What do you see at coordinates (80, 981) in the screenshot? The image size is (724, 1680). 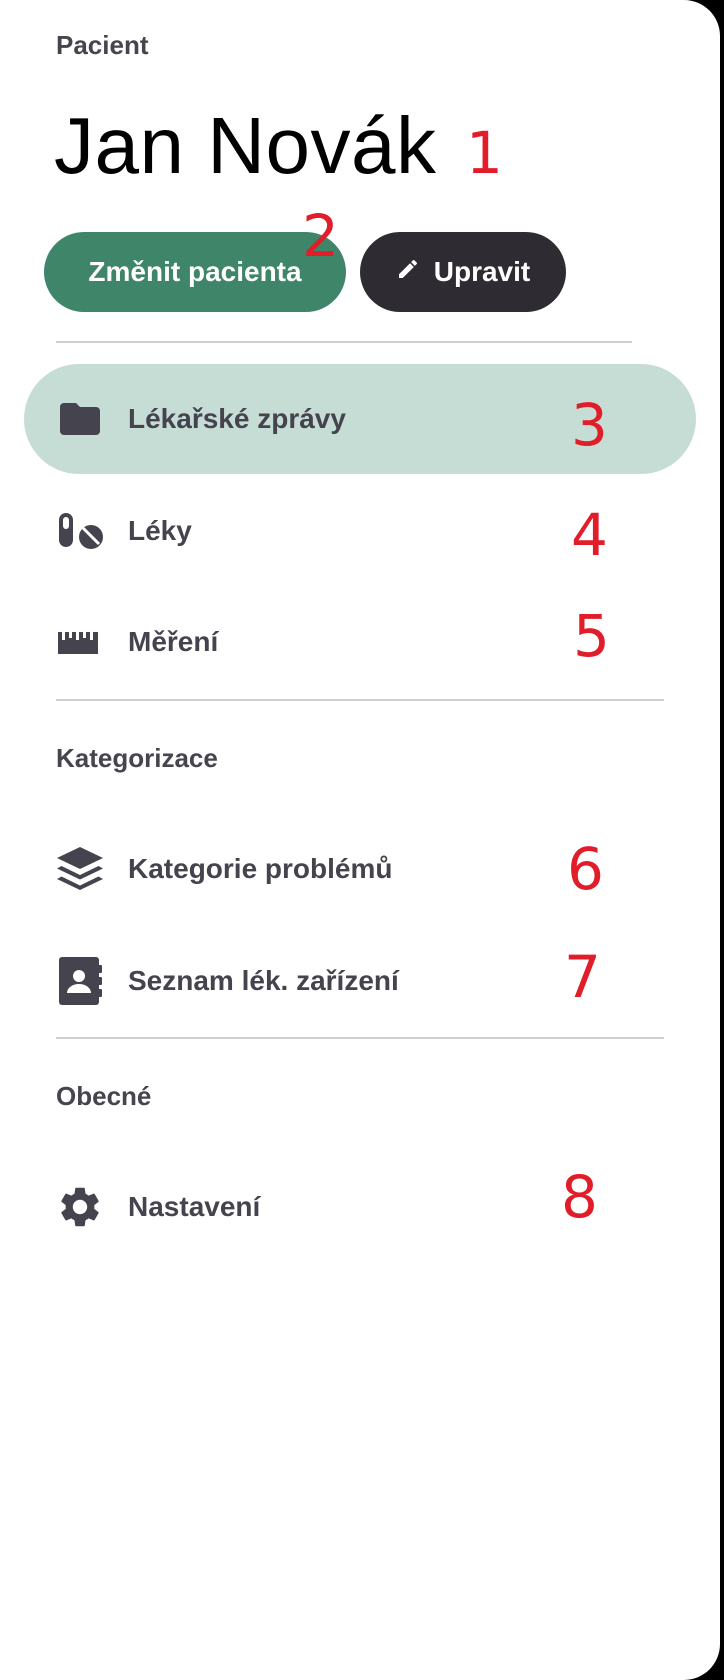 I see `contact-book-icon` at bounding box center [80, 981].